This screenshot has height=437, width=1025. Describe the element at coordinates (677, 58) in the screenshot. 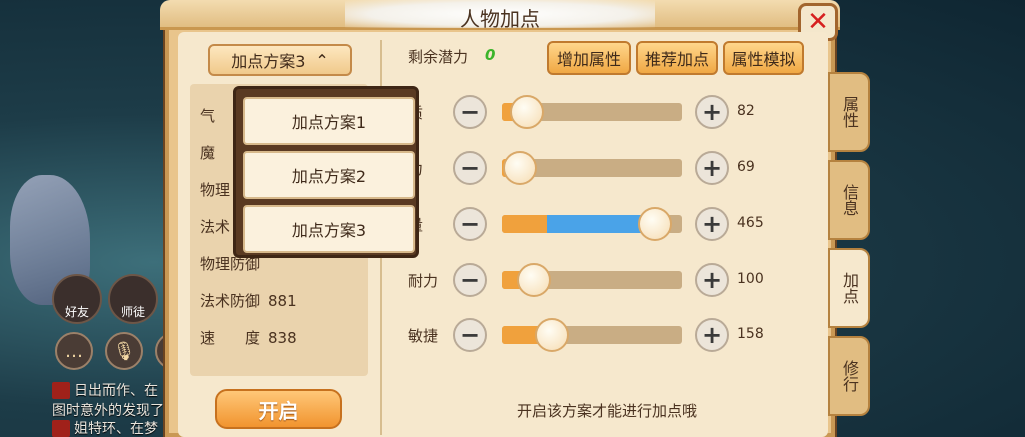

I see `recommend-points-button: 推荐加点` at that location.